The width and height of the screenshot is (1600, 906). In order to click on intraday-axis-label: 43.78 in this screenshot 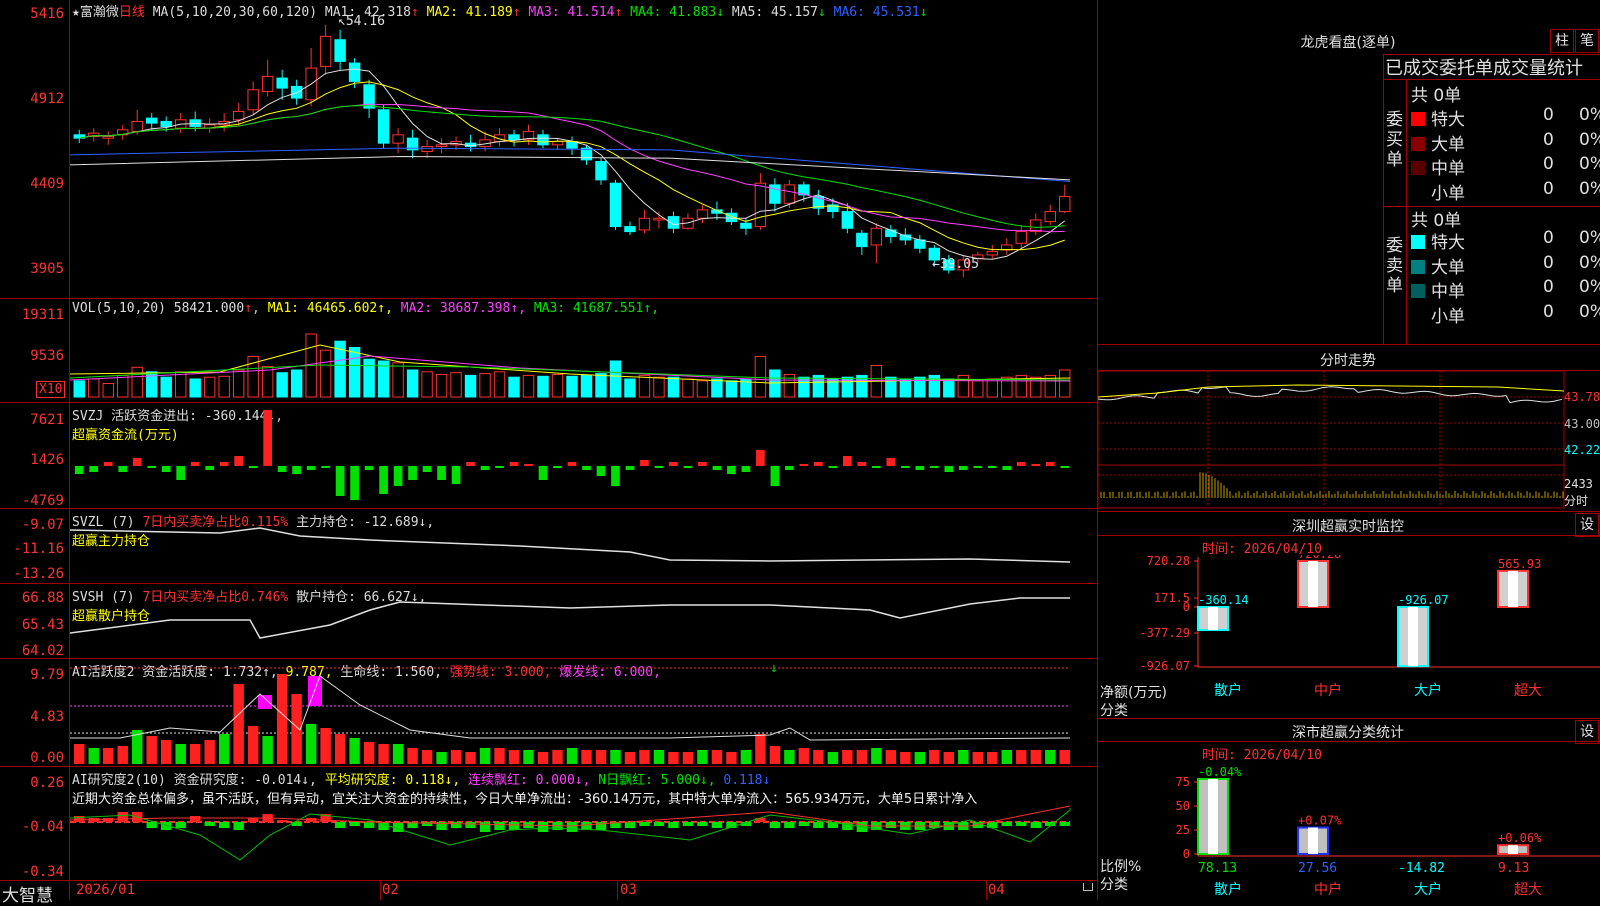, I will do `click(1582, 397)`.